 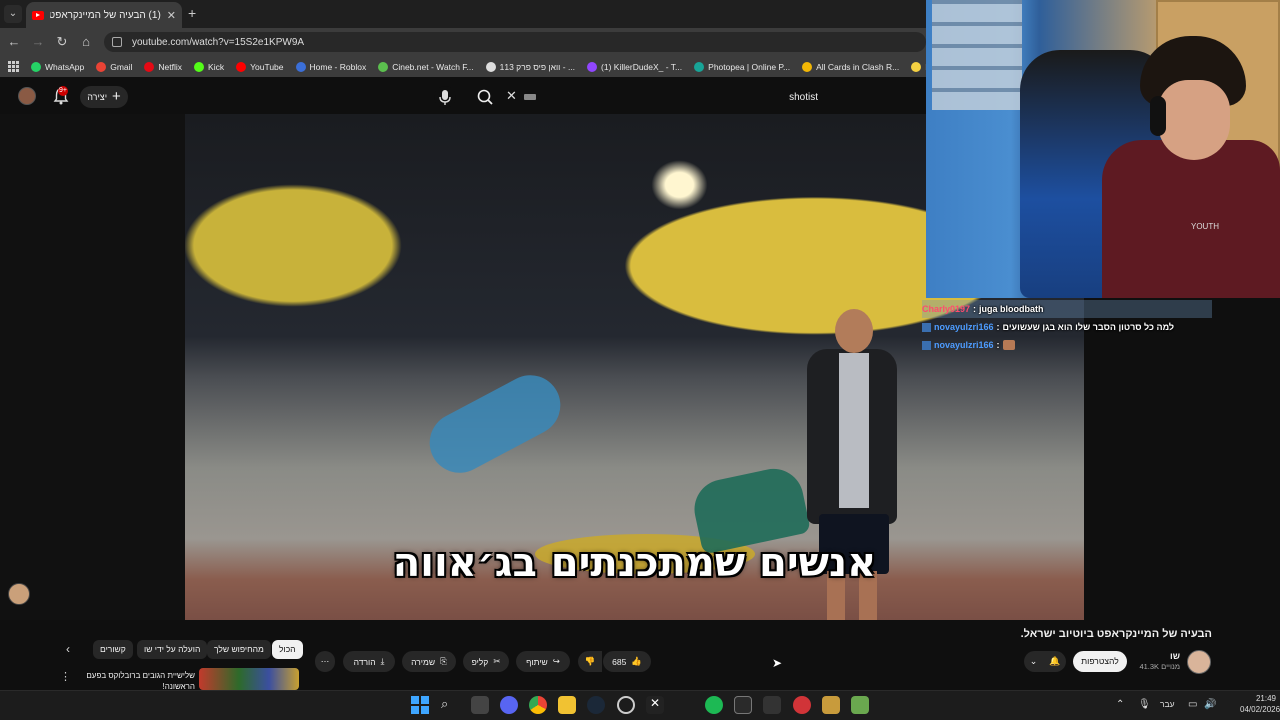 What do you see at coordinates (68, 649) in the screenshot?
I see `chevron-left-icon: ‹` at bounding box center [68, 649].